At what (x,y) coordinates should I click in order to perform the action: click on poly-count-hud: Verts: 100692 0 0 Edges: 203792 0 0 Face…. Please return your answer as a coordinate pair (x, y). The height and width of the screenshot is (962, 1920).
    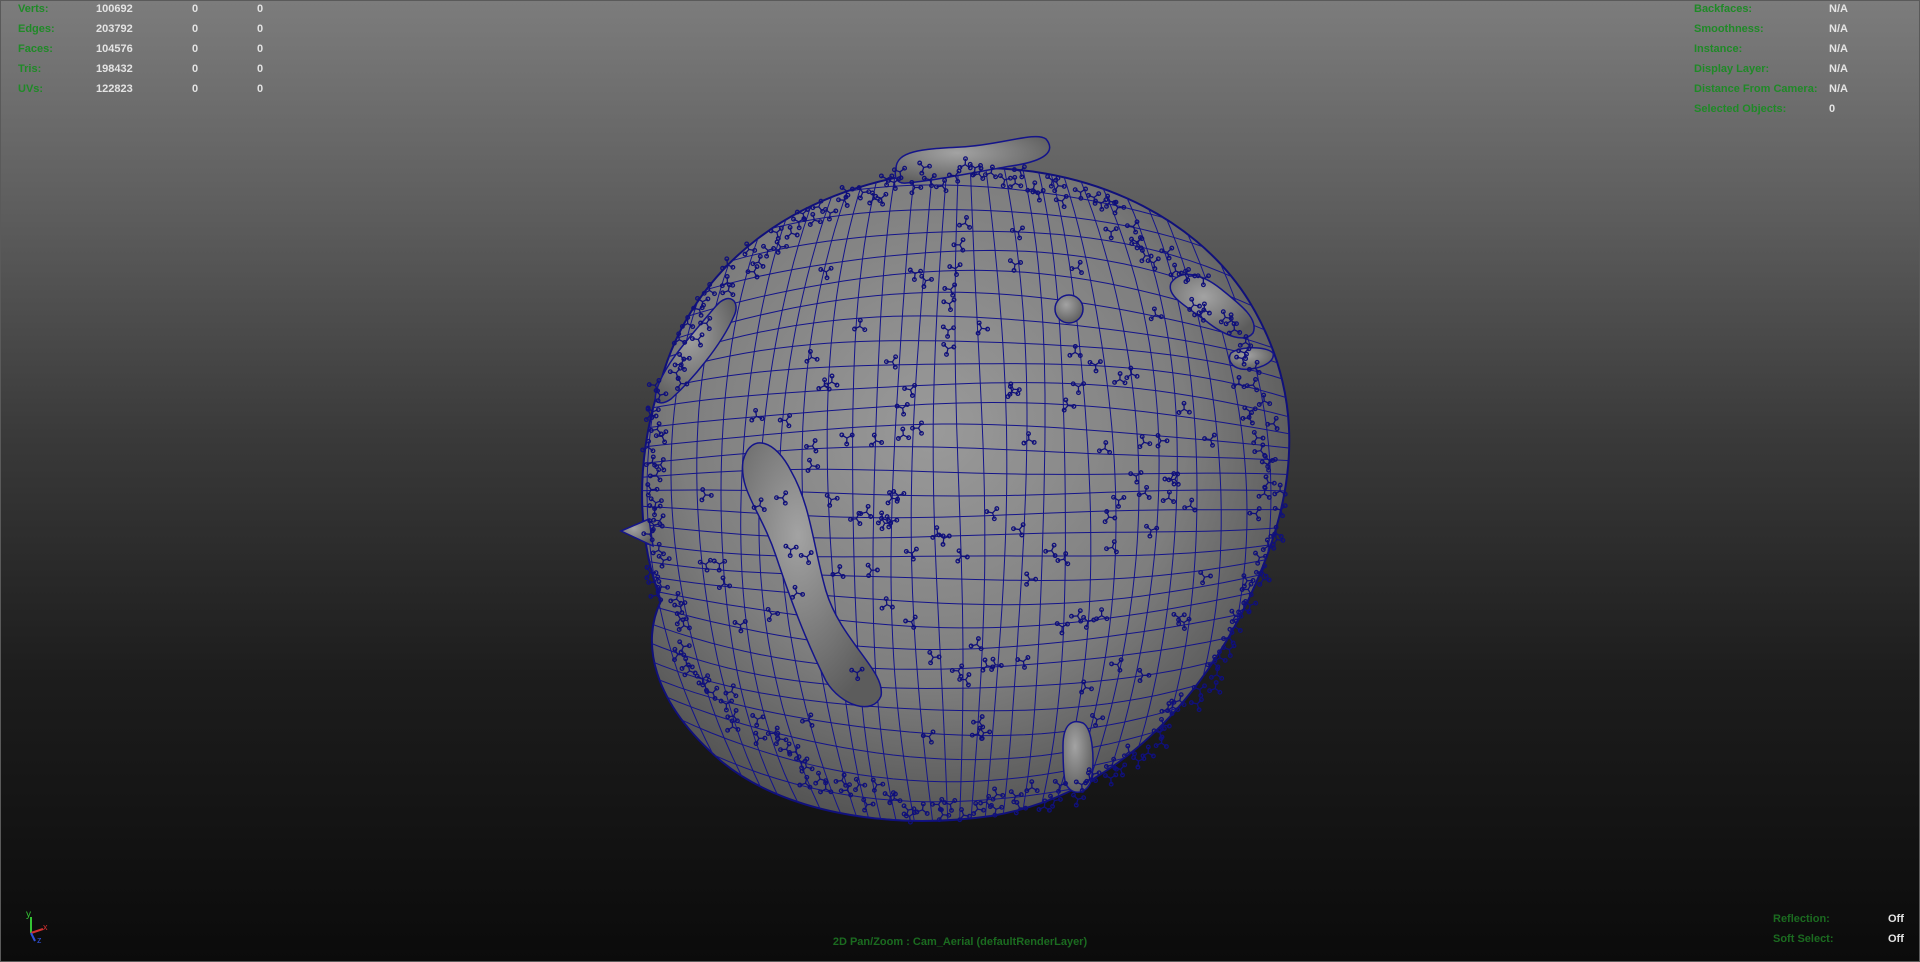
    Looking at the image, I should click on (141, 50).